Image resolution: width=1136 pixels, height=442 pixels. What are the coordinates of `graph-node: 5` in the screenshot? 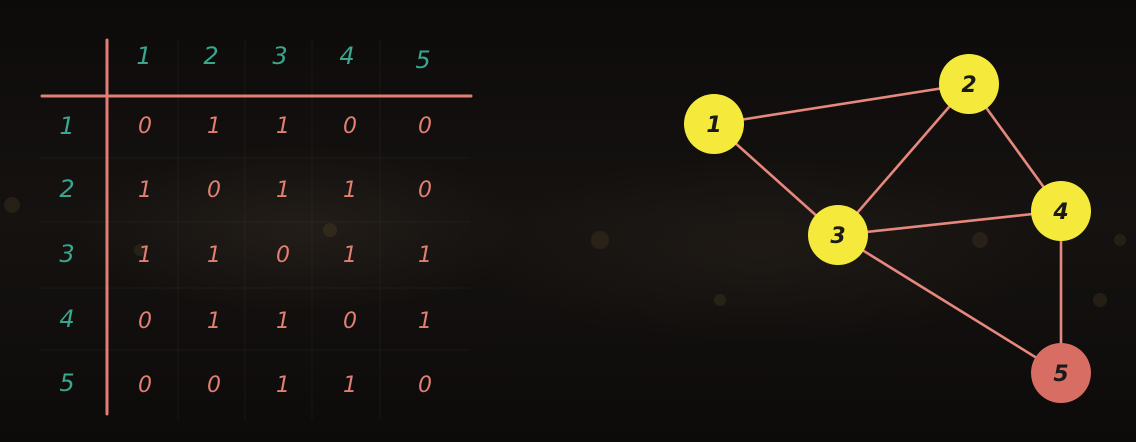 It's located at (1061, 373).